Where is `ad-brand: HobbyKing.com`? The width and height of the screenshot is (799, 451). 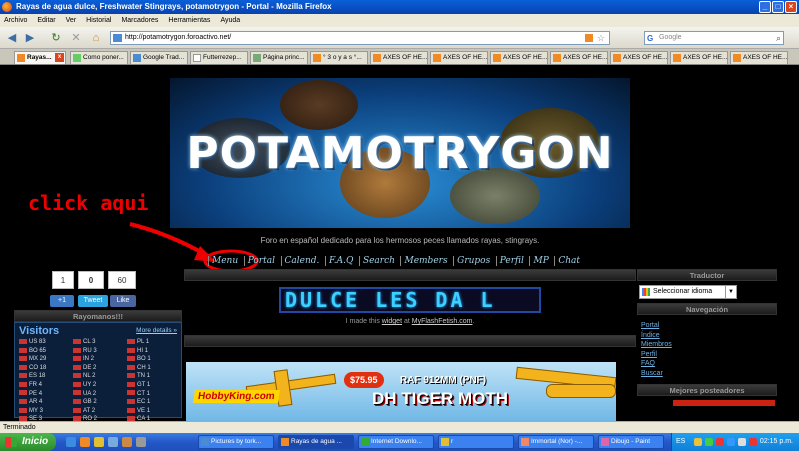
ad-brand: HobbyKing.com is located at coordinates (236, 396).